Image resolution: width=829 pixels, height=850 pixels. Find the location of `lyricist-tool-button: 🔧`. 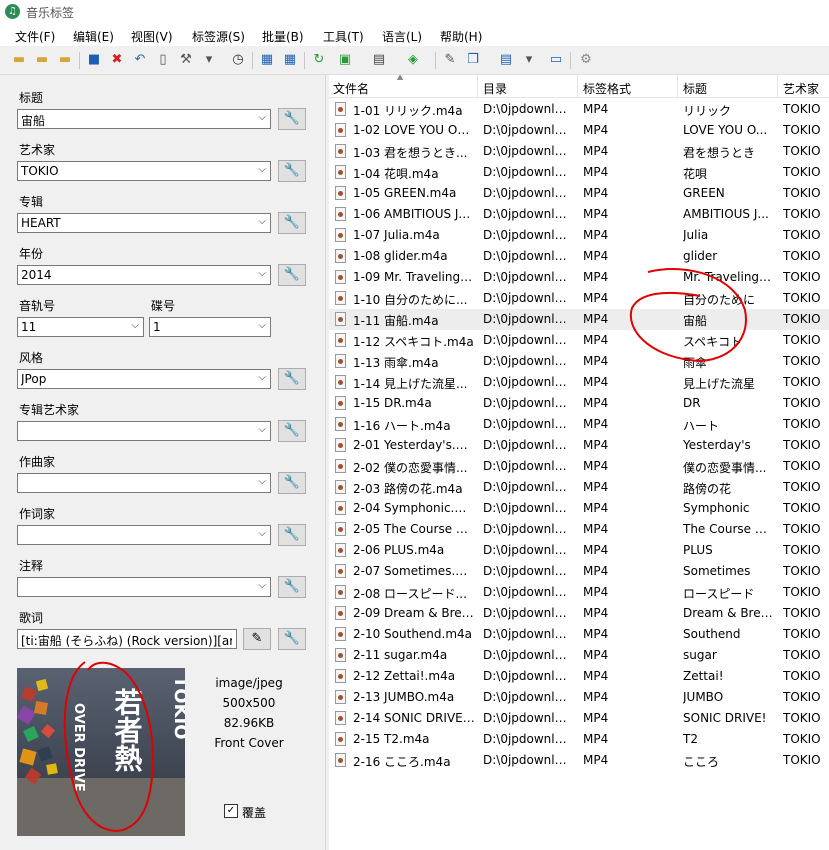

lyricist-tool-button: 🔧 is located at coordinates (292, 535).